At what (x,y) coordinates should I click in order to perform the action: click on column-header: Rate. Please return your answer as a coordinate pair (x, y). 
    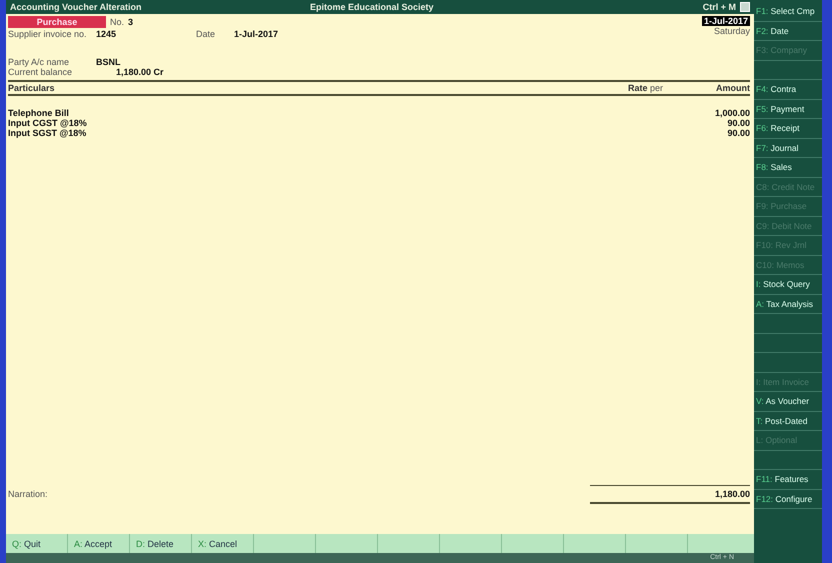
    Looking at the image, I should click on (638, 88).